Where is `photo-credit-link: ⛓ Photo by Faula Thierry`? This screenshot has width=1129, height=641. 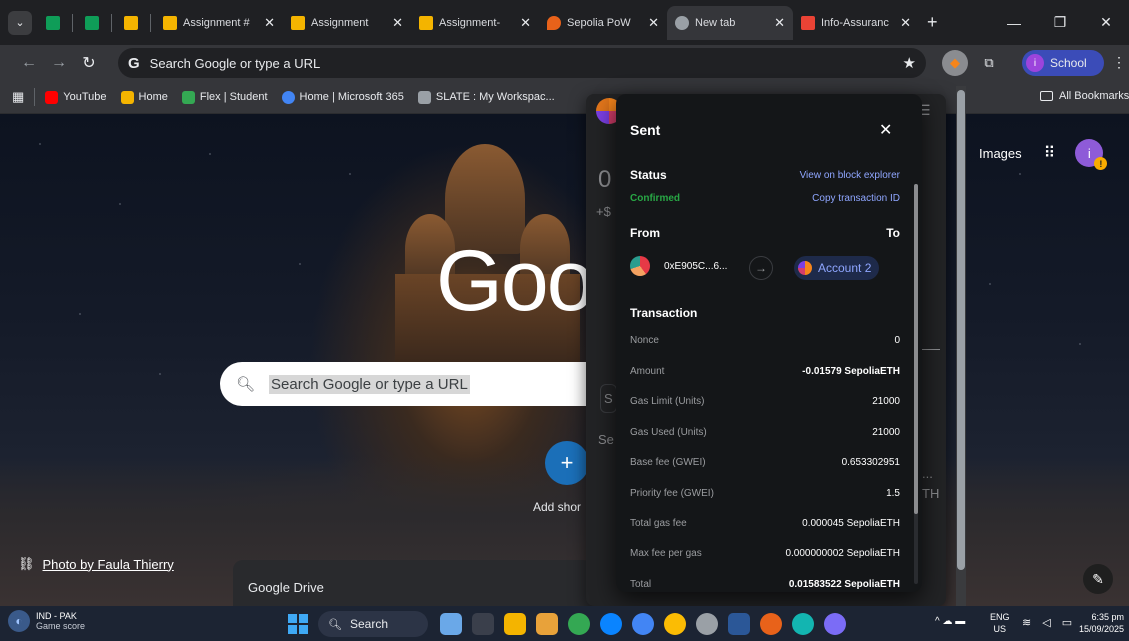 photo-credit-link: ⛓ Photo by Faula Thierry is located at coordinates (96, 564).